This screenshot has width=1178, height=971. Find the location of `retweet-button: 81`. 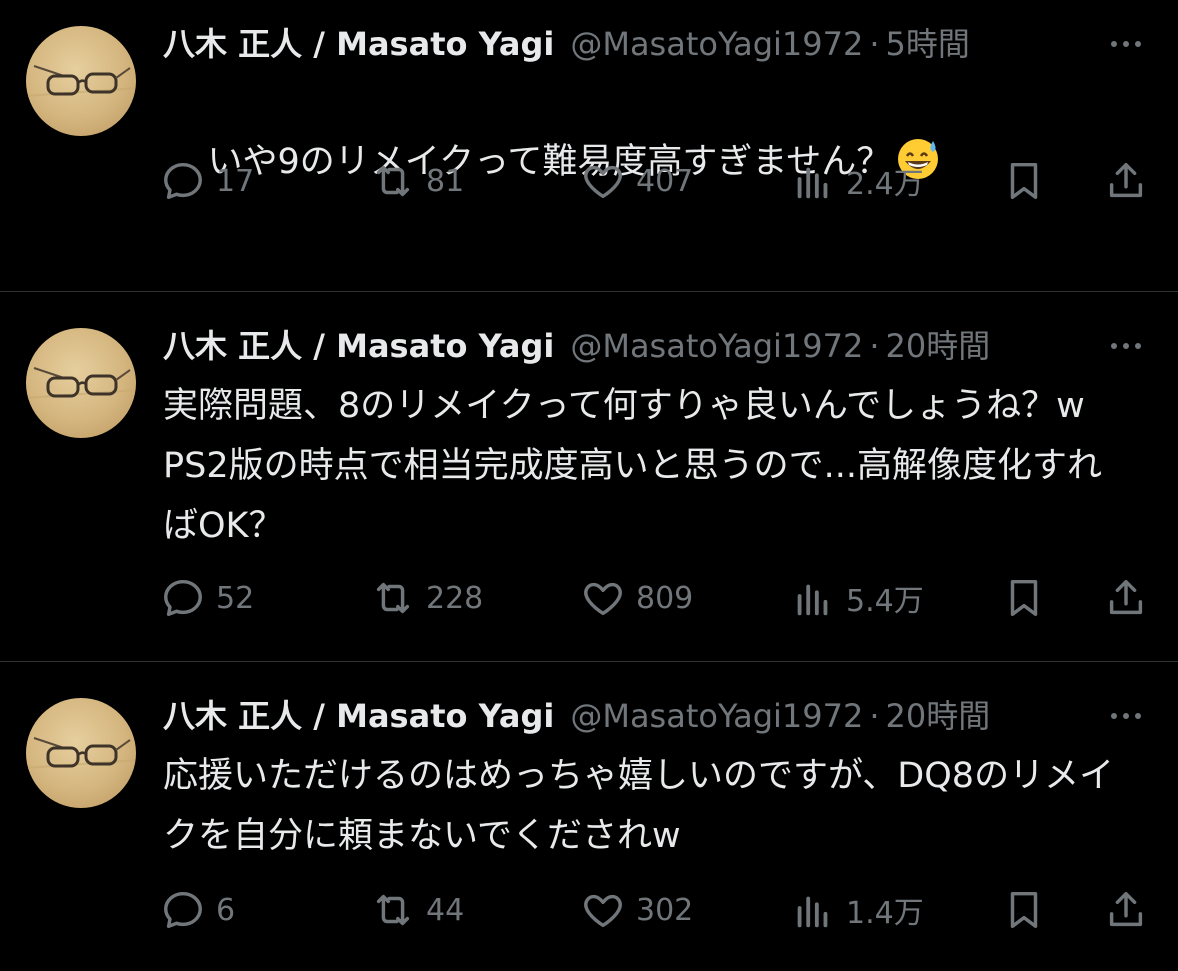

retweet-button: 81 is located at coordinates (417, 181).